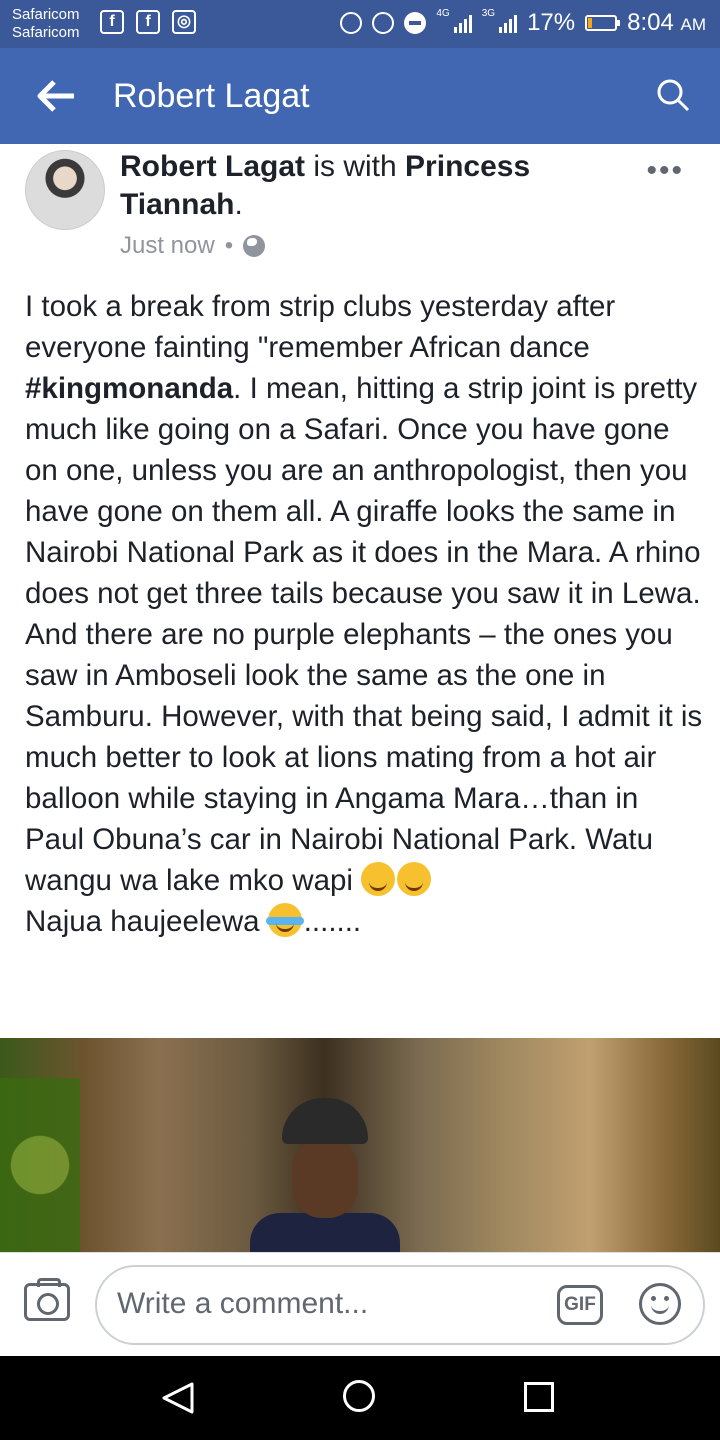 The width and height of the screenshot is (720, 1440). What do you see at coordinates (673, 95) in the screenshot?
I see `search-icon` at bounding box center [673, 95].